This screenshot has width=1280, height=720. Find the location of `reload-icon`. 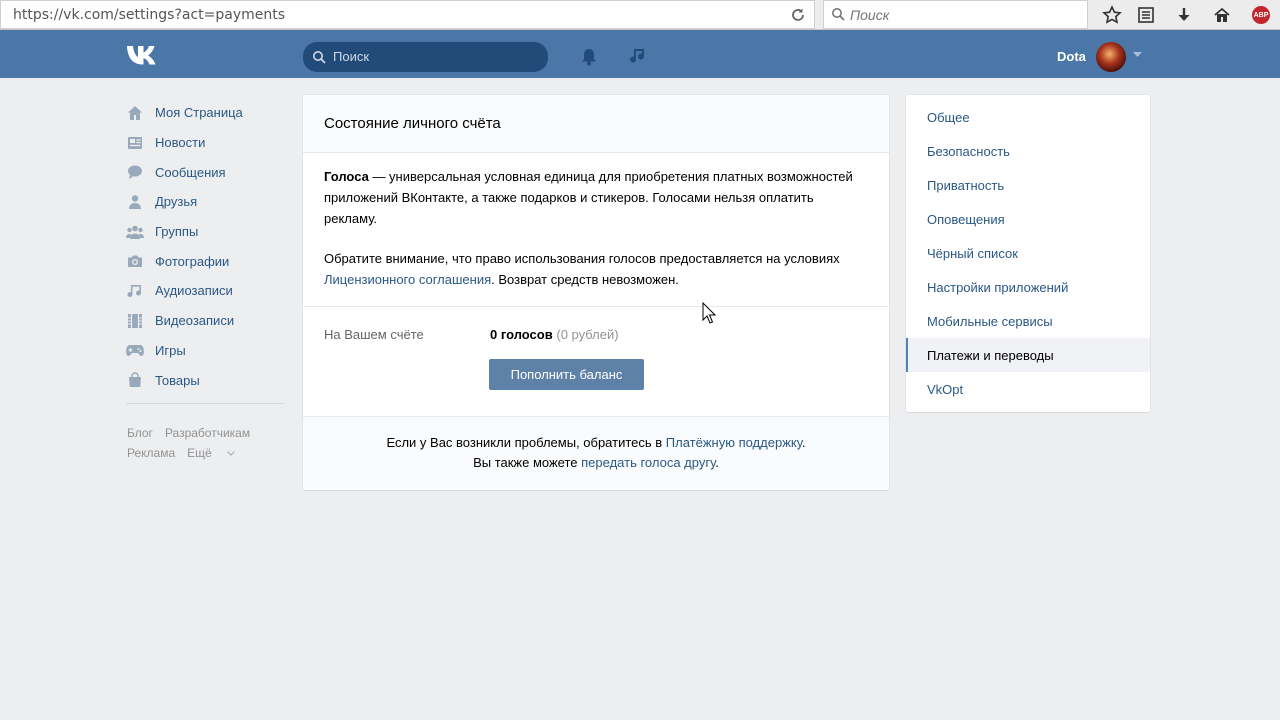

reload-icon is located at coordinates (798, 15).